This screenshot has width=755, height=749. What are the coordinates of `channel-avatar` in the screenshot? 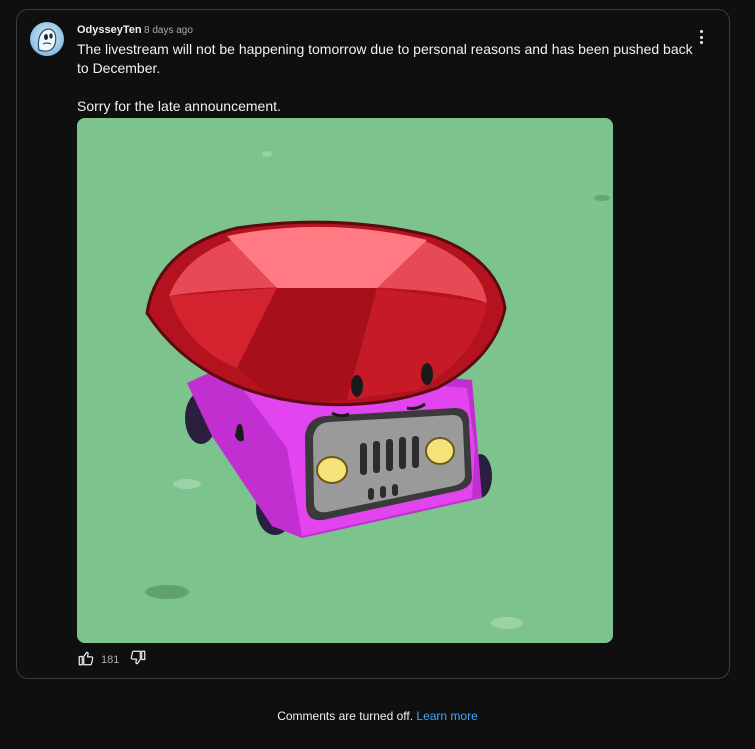 It's located at (47, 39).